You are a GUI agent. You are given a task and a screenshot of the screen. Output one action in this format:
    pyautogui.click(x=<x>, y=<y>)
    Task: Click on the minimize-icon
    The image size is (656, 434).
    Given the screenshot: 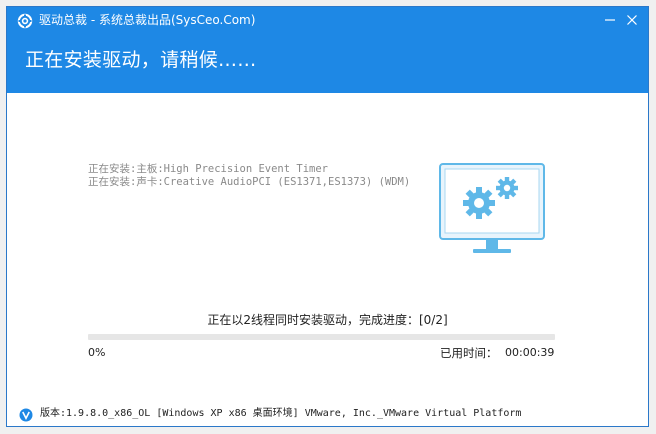 What is the action you would take?
    pyautogui.click(x=610, y=20)
    